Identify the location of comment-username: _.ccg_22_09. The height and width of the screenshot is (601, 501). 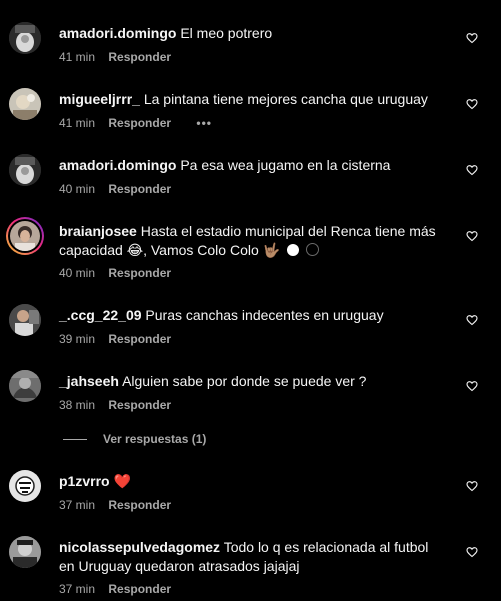
(100, 315).